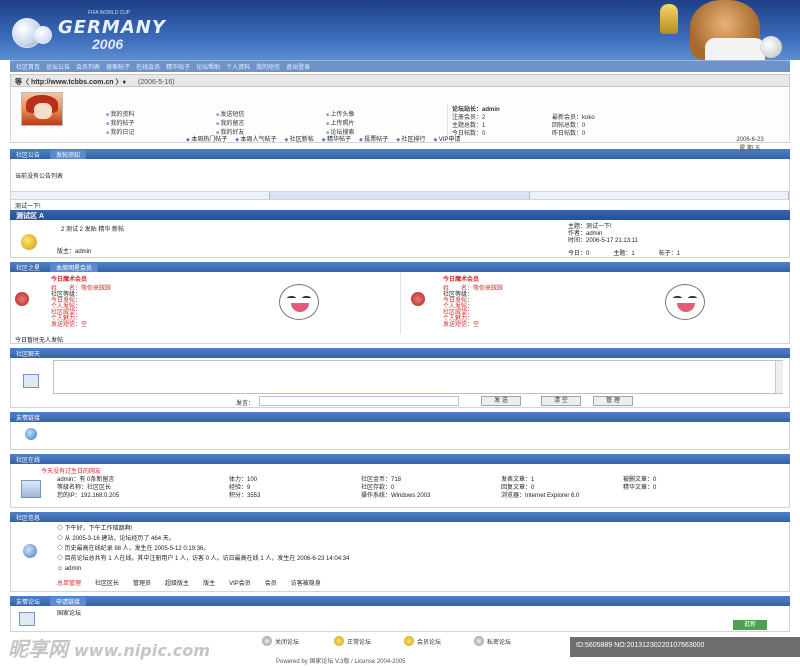 The image size is (800, 667). What do you see at coordinates (238, 66) in the screenshot?
I see `nav-item: 个人资料` at bounding box center [238, 66].